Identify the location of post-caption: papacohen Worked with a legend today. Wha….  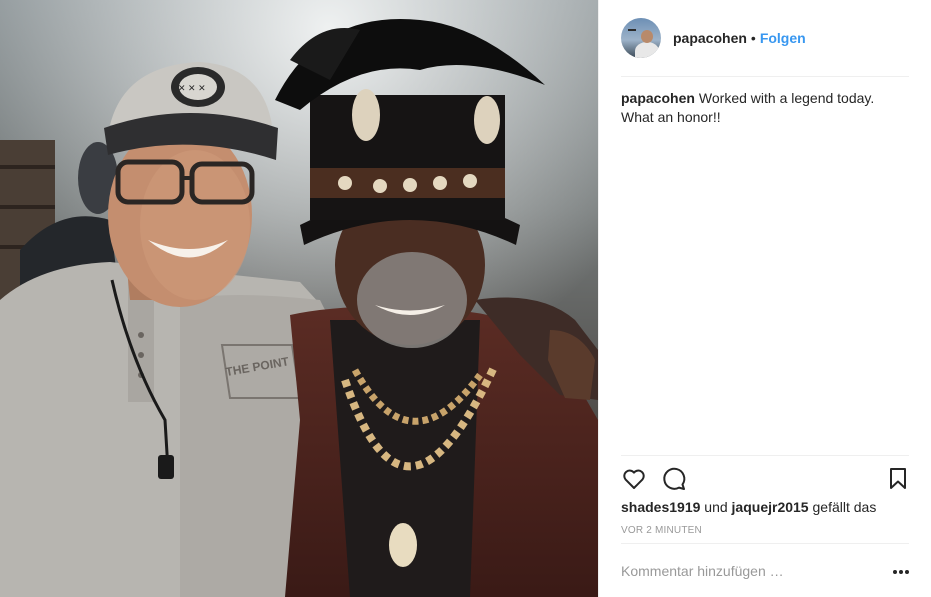
(756, 108).